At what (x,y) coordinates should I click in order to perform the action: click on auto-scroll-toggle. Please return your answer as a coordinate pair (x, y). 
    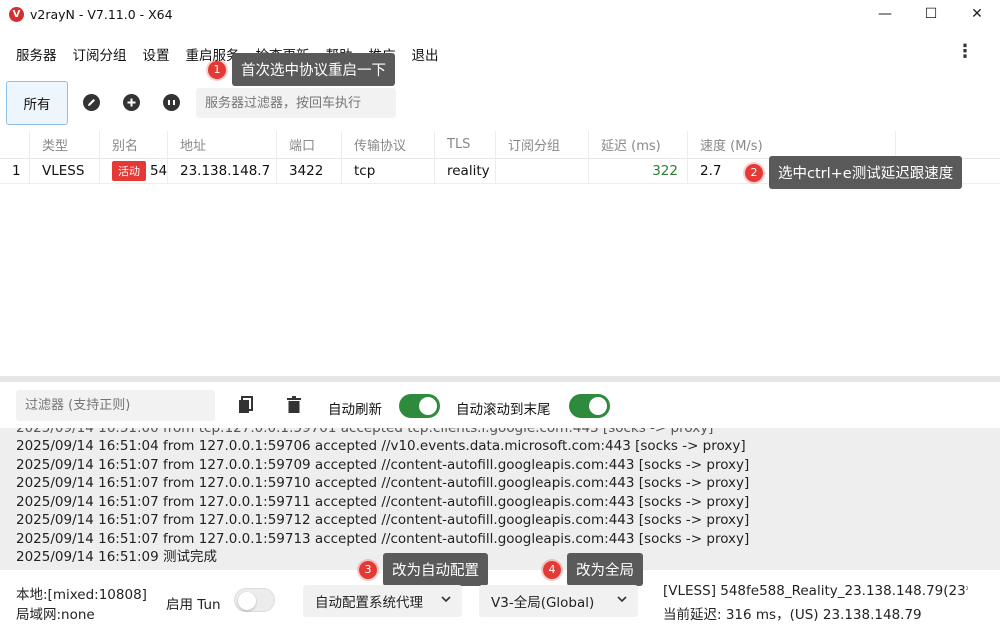
    Looking at the image, I should click on (589, 406).